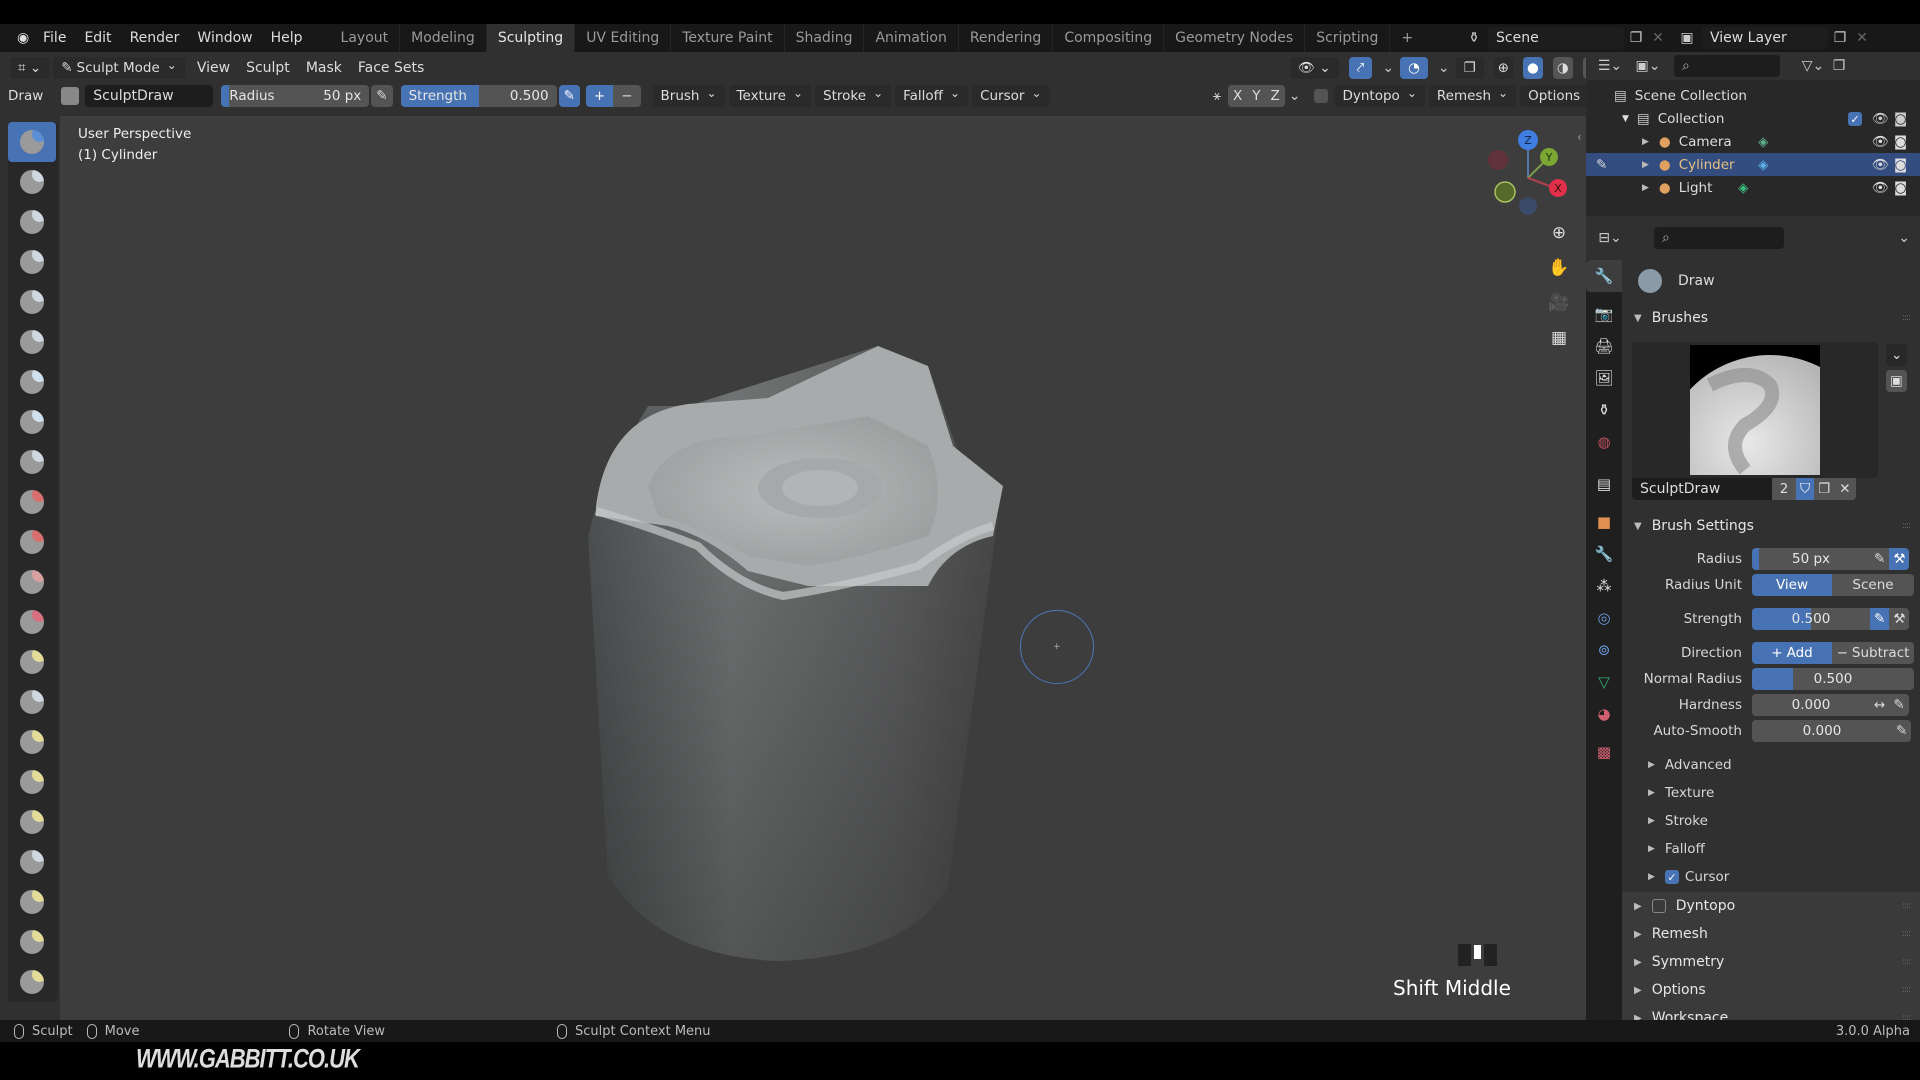 This screenshot has height=1080, width=1920. What do you see at coordinates (32, 462) in the screenshot?
I see `tool-crease` at bounding box center [32, 462].